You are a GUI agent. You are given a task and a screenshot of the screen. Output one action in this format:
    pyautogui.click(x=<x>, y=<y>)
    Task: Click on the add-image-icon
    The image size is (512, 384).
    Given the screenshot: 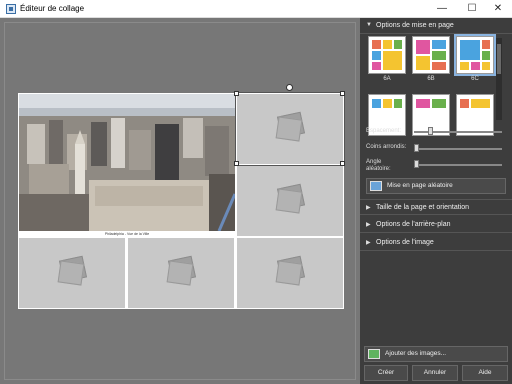 What is the action you would take?
    pyautogui.click(x=374, y=354)
    